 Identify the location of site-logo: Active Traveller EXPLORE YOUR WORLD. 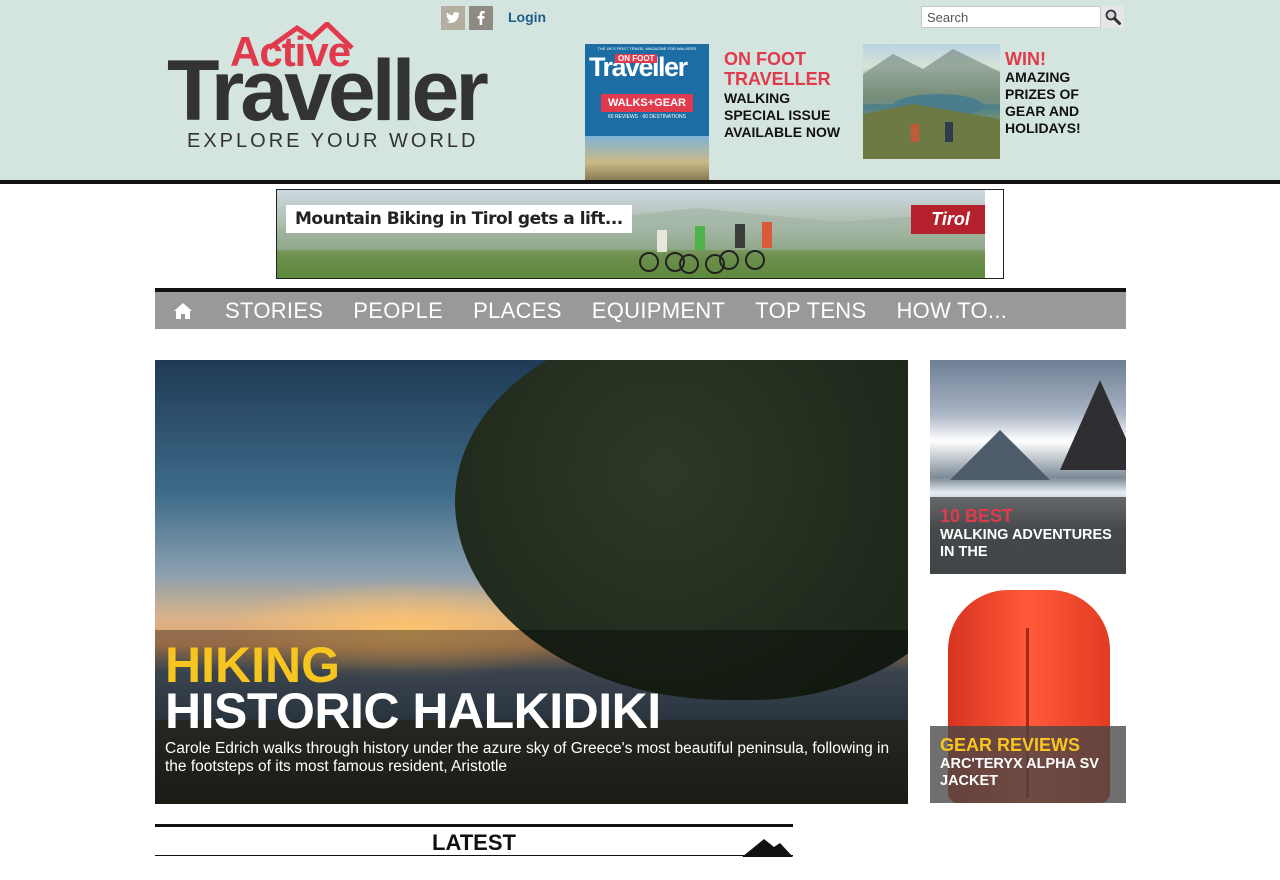
(332, 89).